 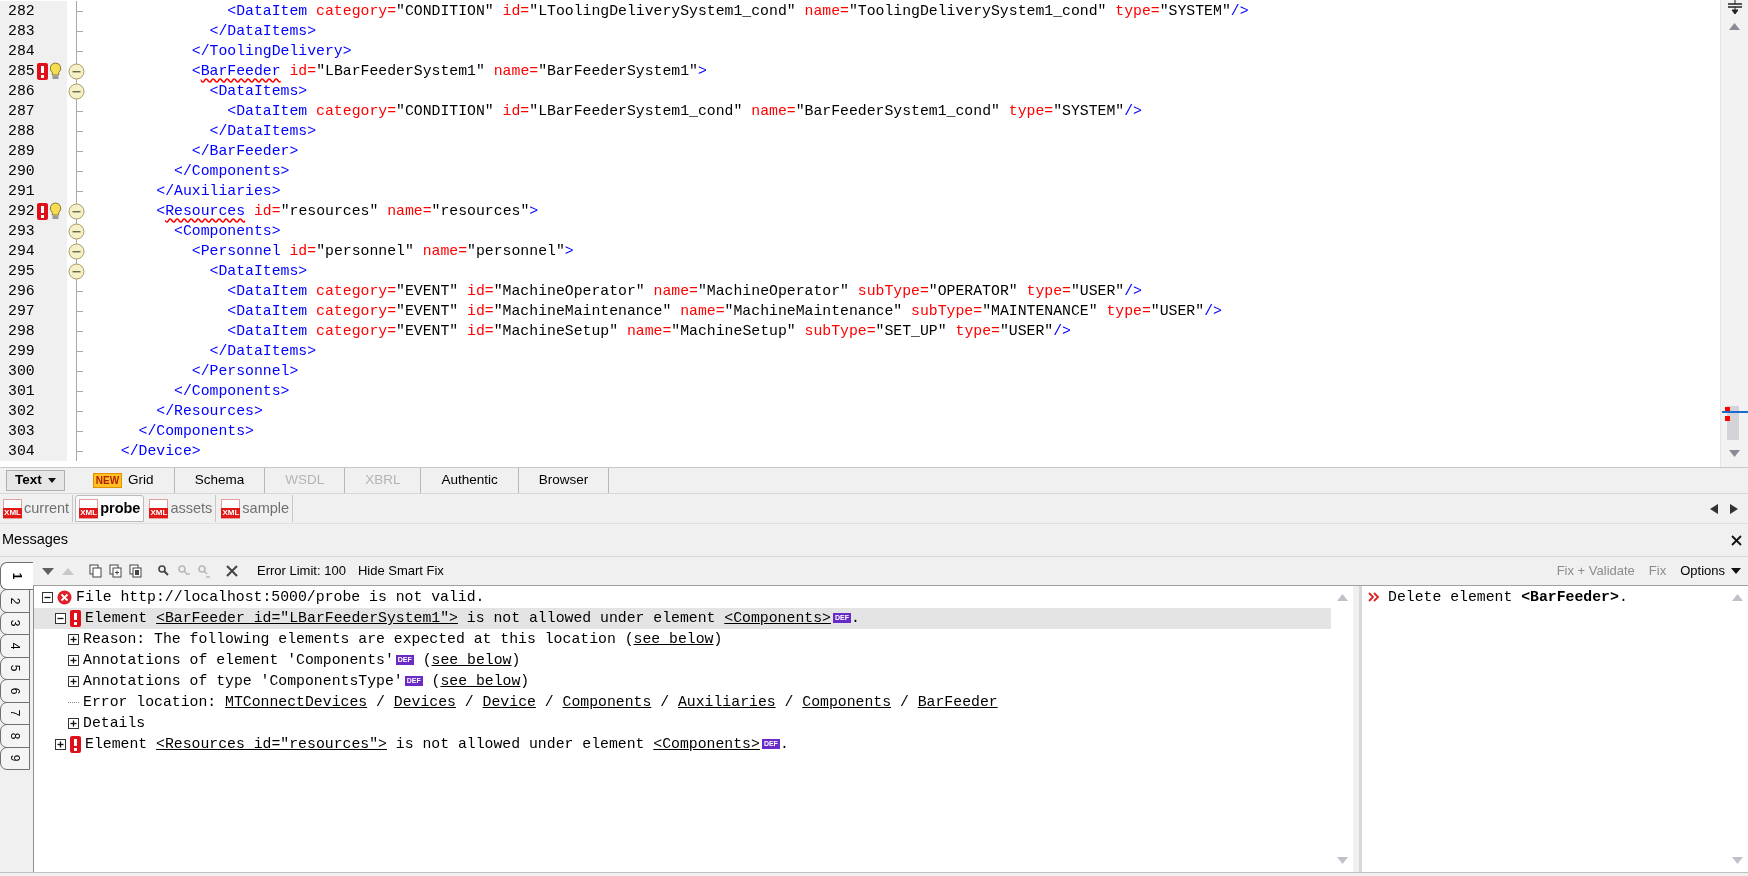 What do you see at coordinates (15, 691) in the screenshot?
I see `message-tab: 6` at bounding box center [15, 691].